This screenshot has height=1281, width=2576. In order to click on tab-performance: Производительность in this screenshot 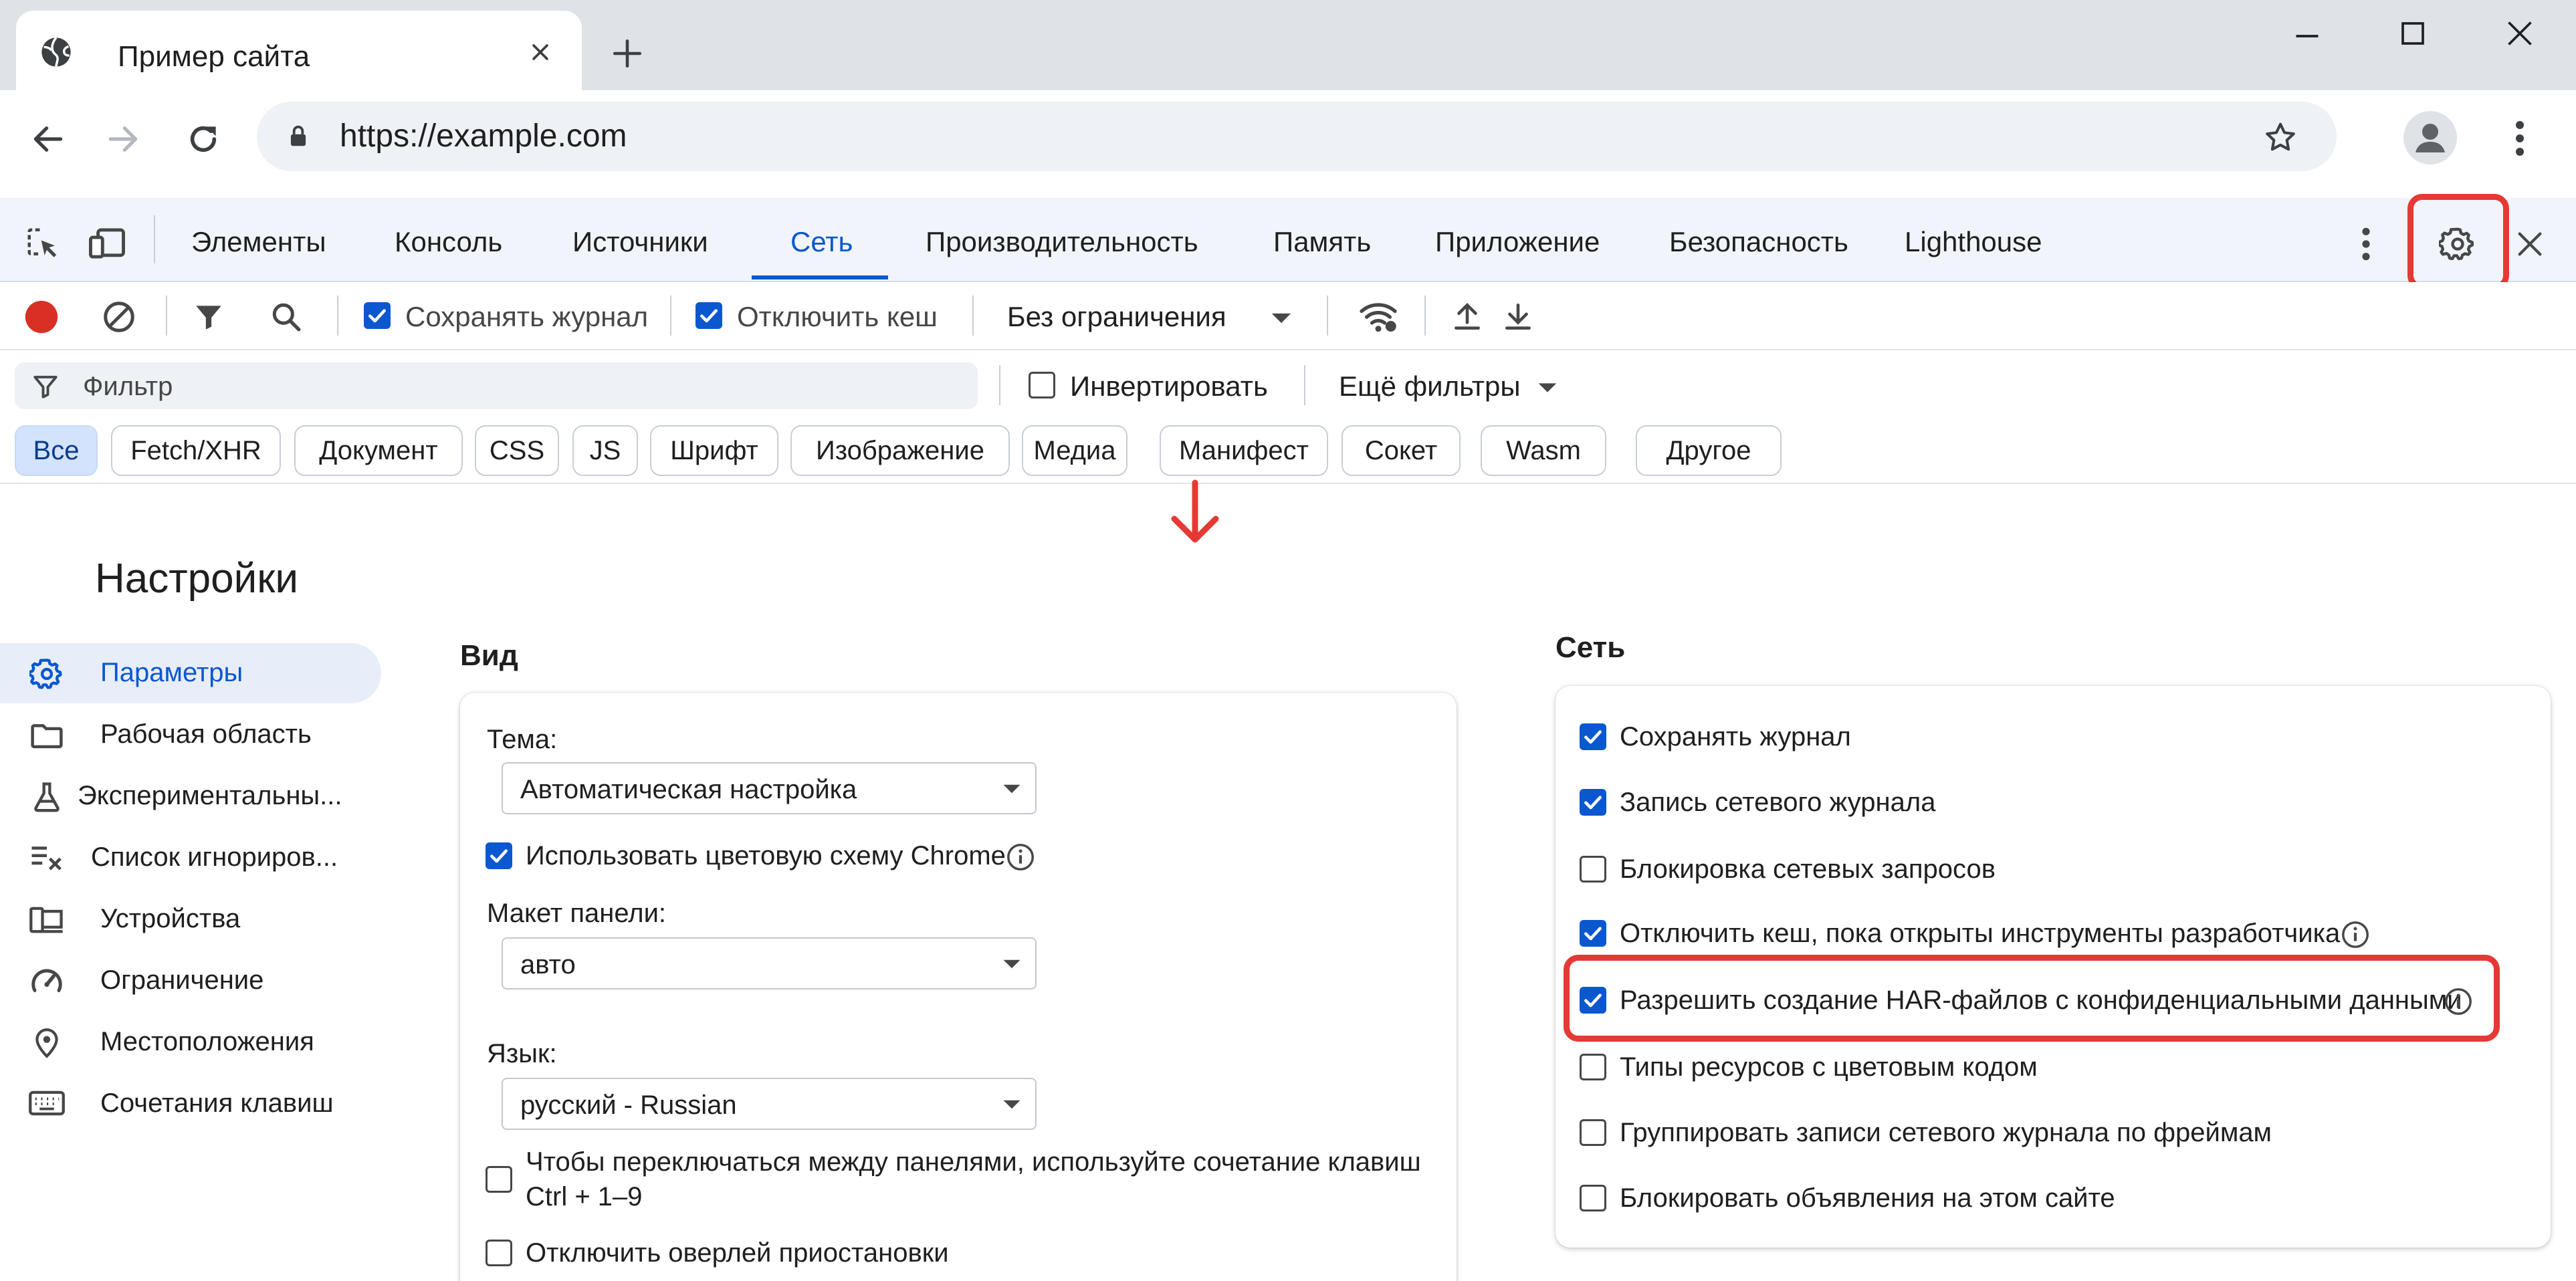, I will do `click(1062, 242)`.